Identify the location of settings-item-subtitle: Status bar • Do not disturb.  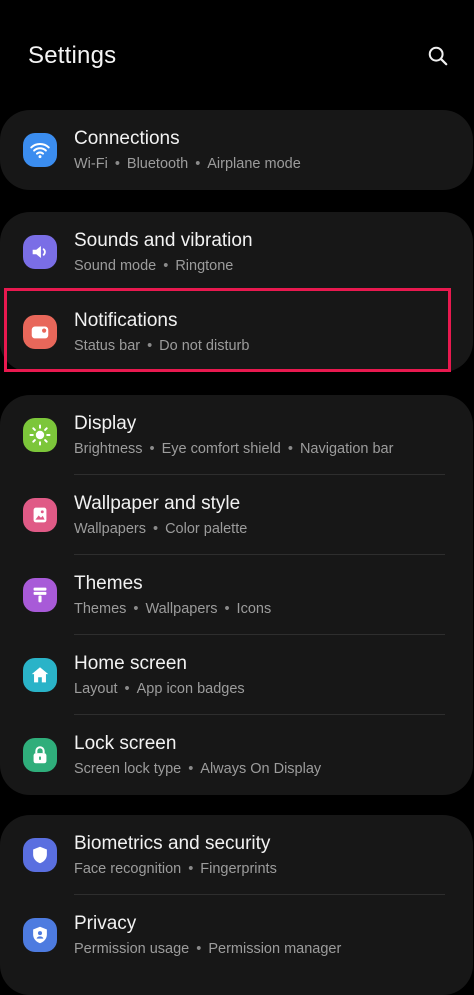
(162, 346).